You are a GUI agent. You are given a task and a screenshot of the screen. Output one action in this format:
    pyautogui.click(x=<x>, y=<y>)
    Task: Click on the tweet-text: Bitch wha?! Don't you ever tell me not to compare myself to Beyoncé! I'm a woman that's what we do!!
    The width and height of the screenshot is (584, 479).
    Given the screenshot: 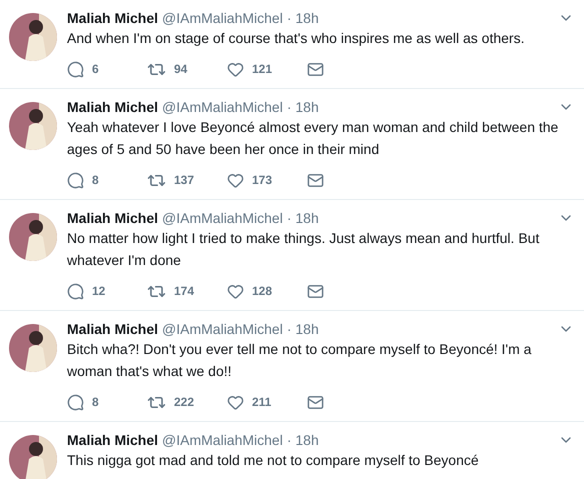 What is the action you would take?
    pyautogui.click(x=299, y=360)
    